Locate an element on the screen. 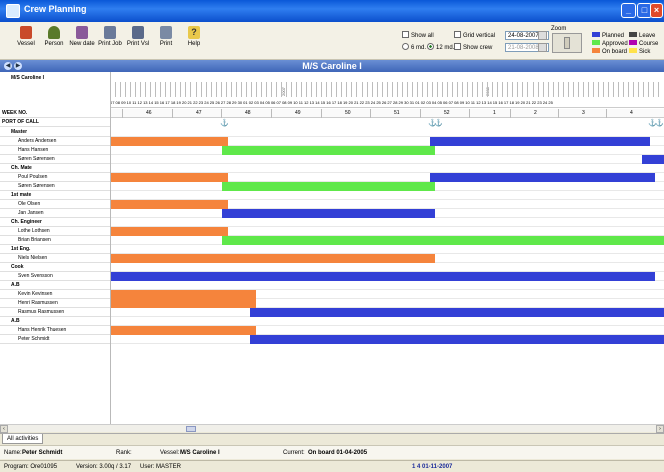 The width and height of the screenshot is (664, 472). scroll-thumb is located at coordinates (191, 429).